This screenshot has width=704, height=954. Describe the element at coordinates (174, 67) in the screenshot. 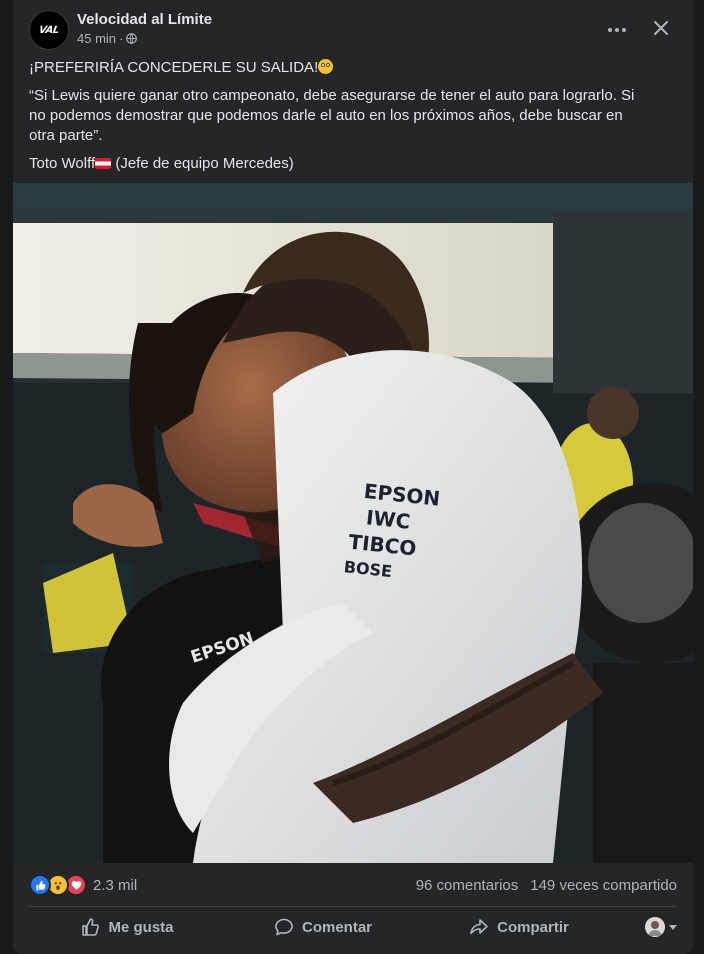

I see `post-headline: ¡PREFERIRÍA CONCEDERLE SU SALIDA!` at that location.